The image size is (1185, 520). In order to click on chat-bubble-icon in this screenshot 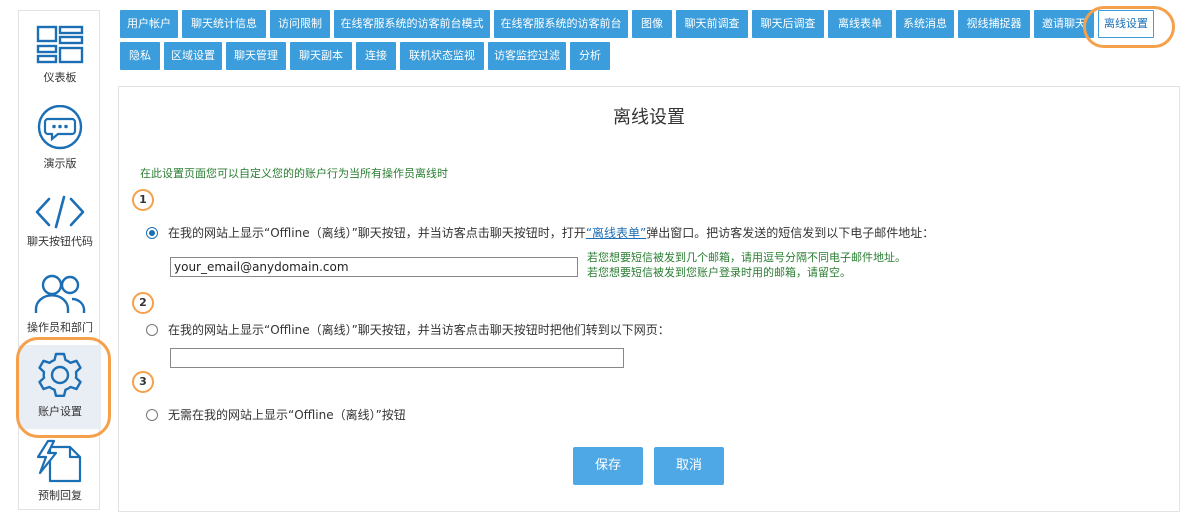, I will do `click(60, 127)`.